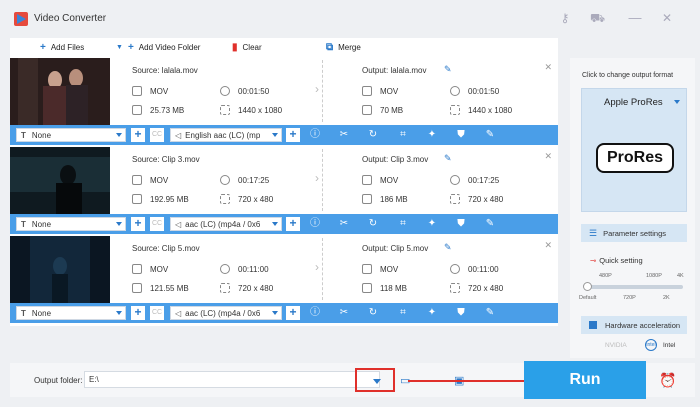  Describe the element at coordinates (395, 159) in the screenshot. I see `output-name: Output: Clip 3.mov` at that location.